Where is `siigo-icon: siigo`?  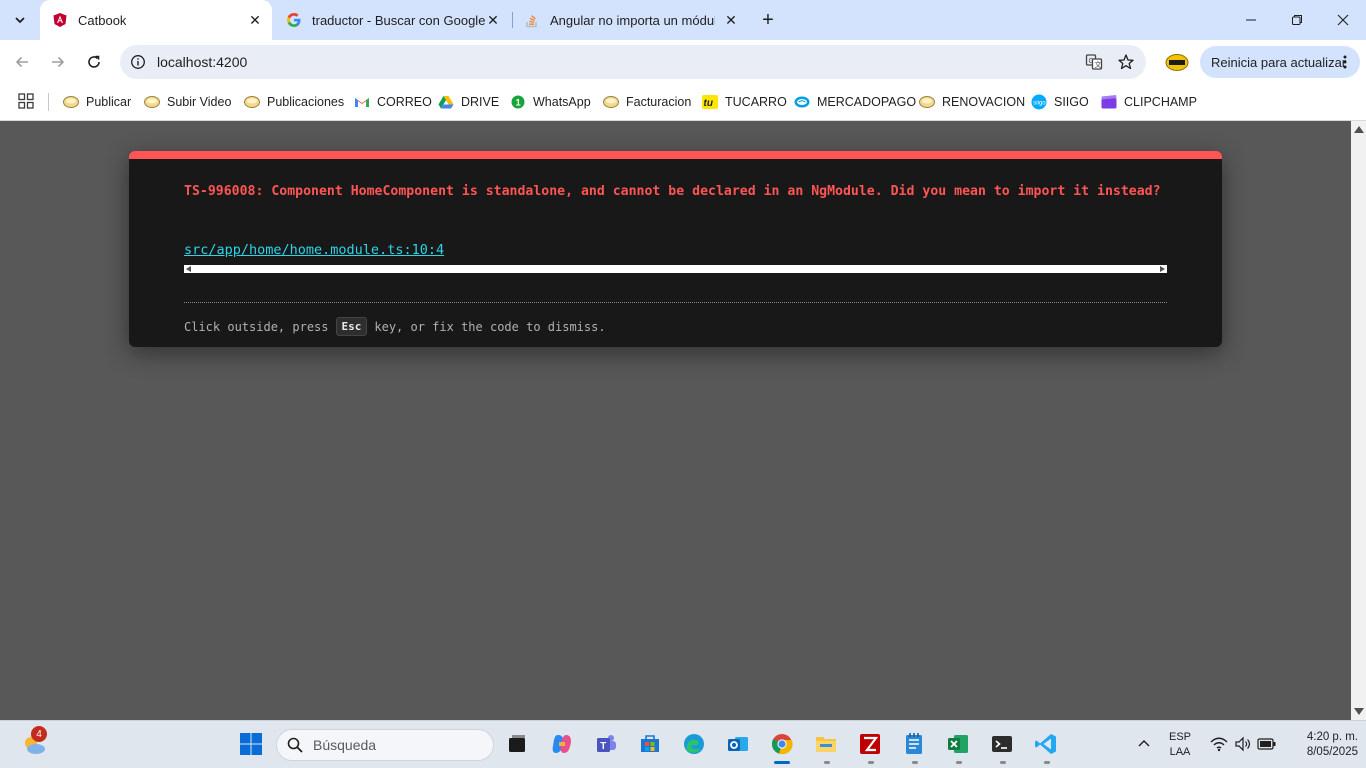 siigo-icon: siigo is located at coordinates (1039, 102).